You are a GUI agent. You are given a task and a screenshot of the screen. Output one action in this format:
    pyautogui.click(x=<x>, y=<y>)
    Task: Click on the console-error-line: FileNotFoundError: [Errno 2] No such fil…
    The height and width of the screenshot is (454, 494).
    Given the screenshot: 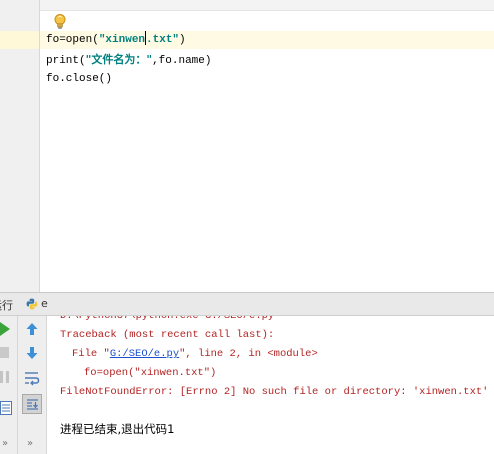 What is the action you would take?
    pyautogui.click(x=274, y=392)
    